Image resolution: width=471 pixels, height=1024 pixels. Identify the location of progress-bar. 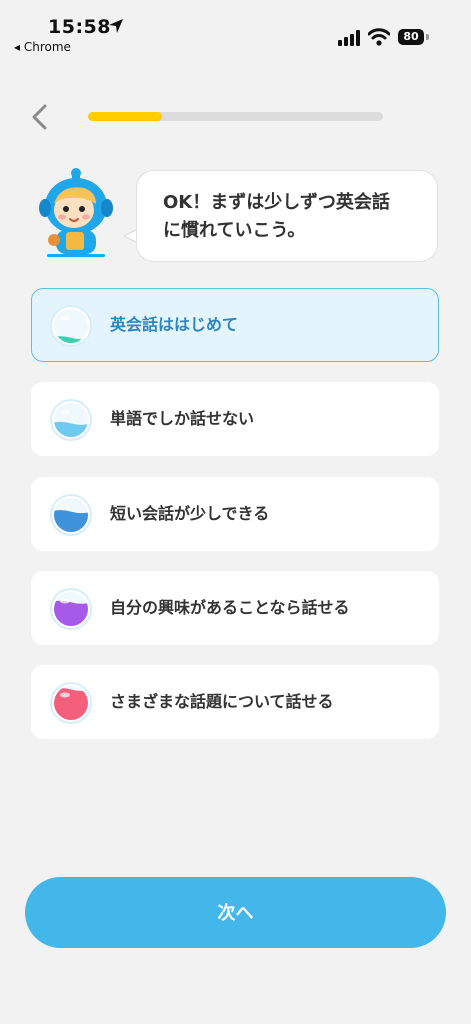
(235, 116).